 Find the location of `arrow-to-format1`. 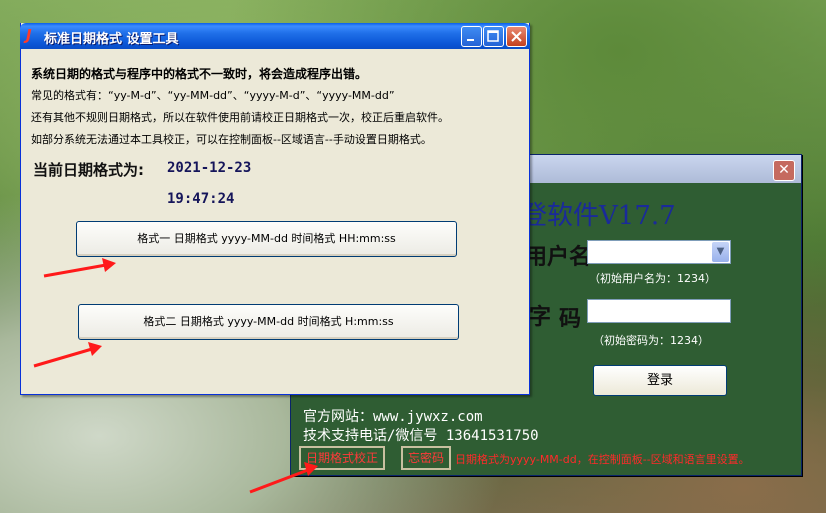

arrow-to-format1 is located at coordinates (75, 270).